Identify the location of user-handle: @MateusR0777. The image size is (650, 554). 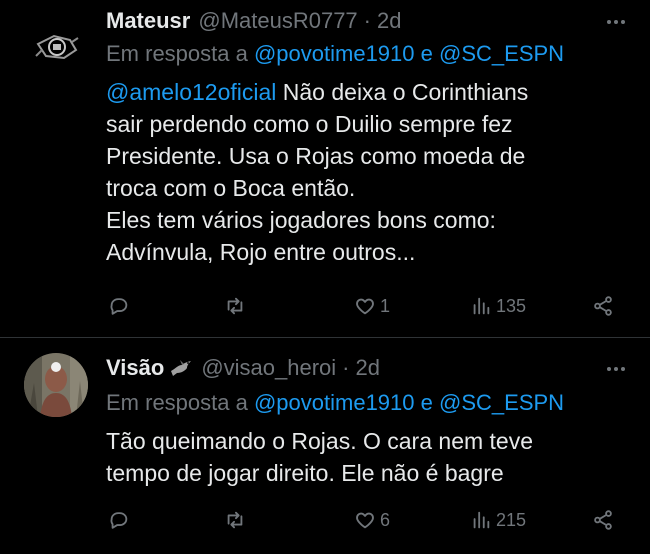
(277, 21).